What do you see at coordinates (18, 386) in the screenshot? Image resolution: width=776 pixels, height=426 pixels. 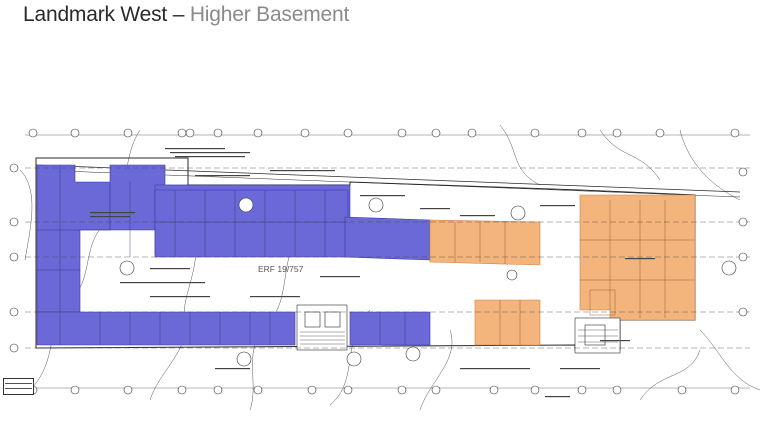 I see `legend-note-box` at bounding box center [18, 386].